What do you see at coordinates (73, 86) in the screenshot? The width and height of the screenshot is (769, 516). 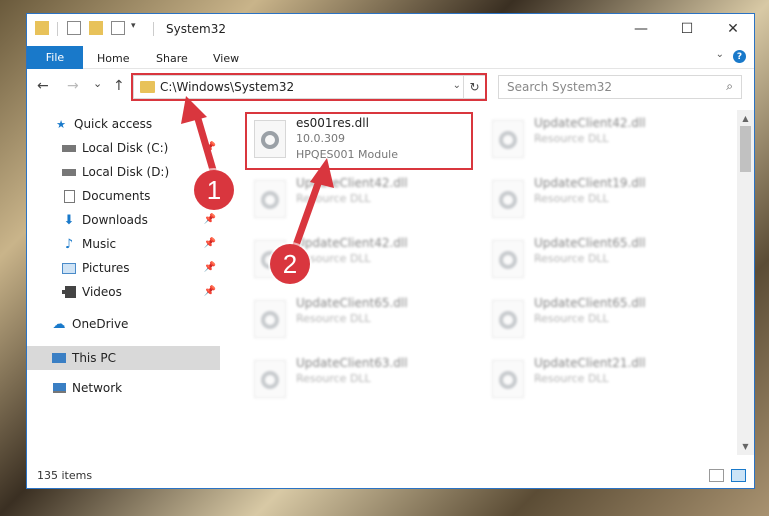 I see `forward-button: →` at bounding box center [73, 86].